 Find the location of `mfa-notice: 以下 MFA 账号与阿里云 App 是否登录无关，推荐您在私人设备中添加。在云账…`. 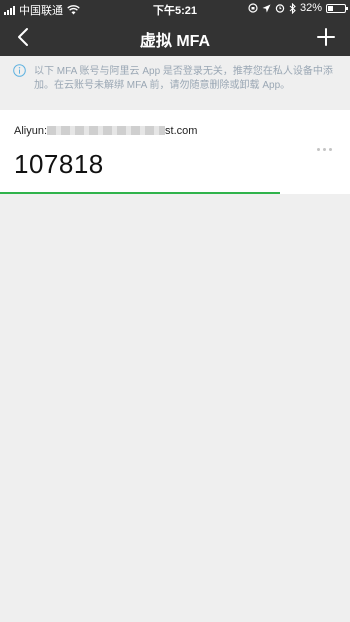

mfa-notice: 以下 MFA 账号与阿里云 App 是否登录无关，推荐您在私人设备中添加。在云账… is located at coordinates (175, 78).